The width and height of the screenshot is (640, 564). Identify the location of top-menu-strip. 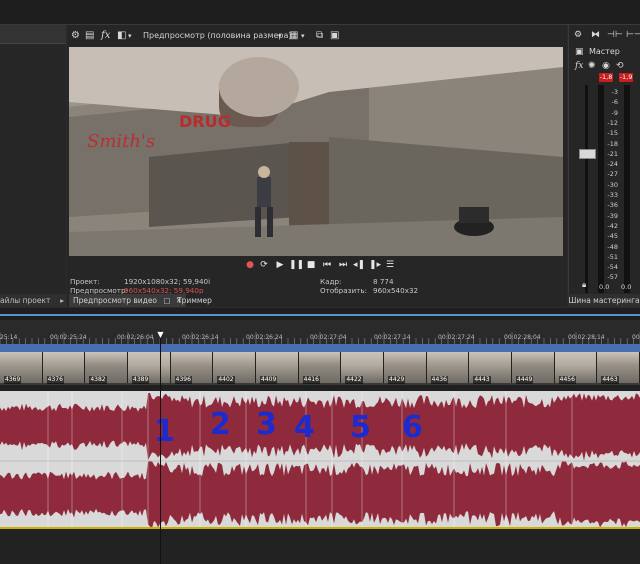
(320, 12).